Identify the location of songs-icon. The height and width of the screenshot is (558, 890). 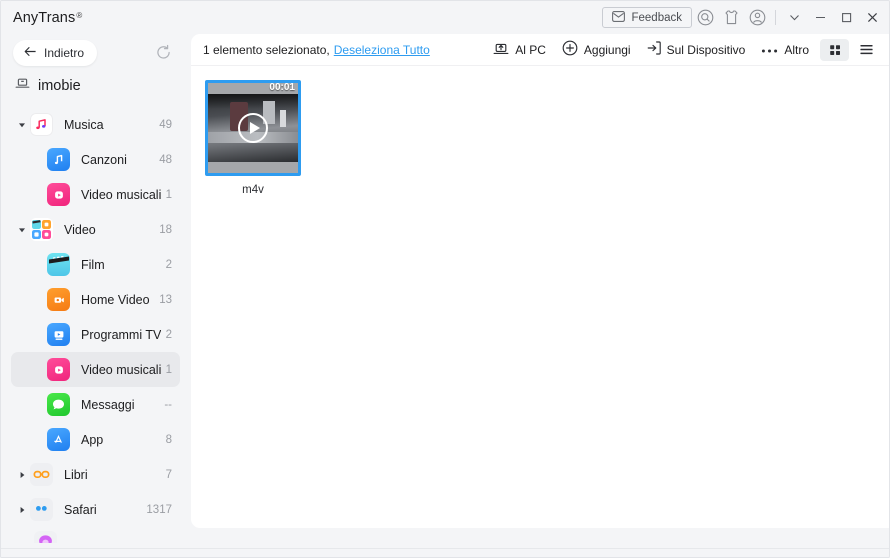
(58, 159).